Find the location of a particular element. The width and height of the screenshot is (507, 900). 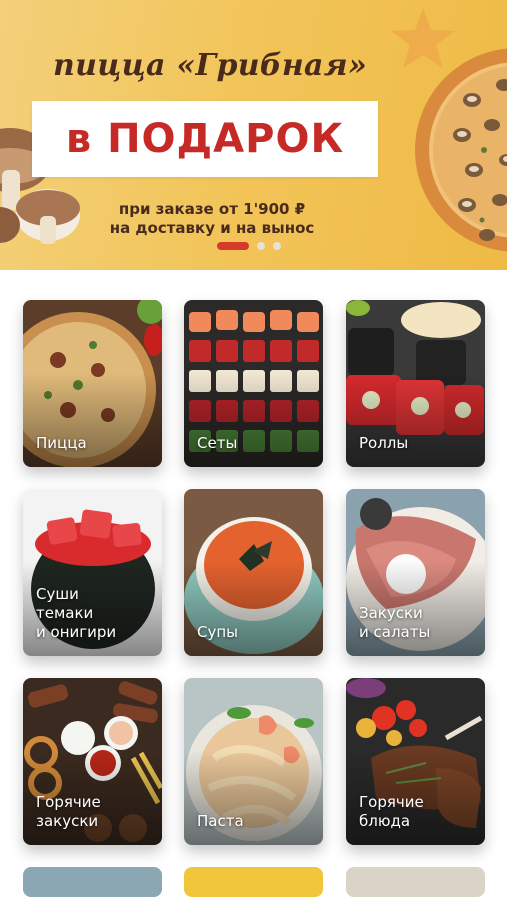

category-card-rolls: Роллы is located at coordinates (415, 383).